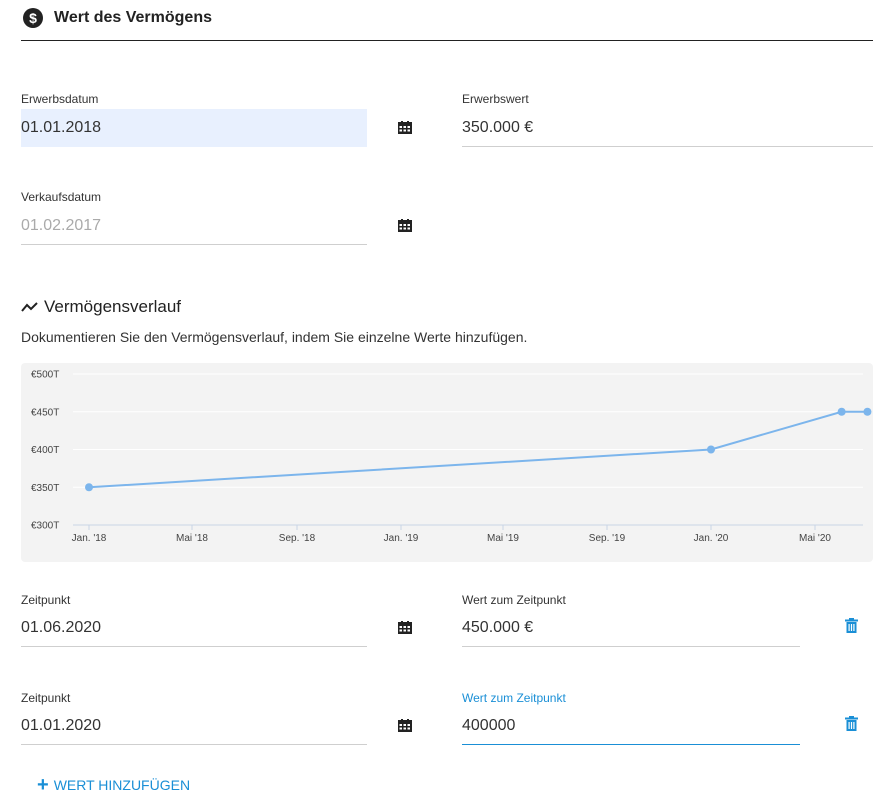  Describe the element at coordinates (33, 18) in the screenshot. I see `dollar-circle-icon: $` at that location.